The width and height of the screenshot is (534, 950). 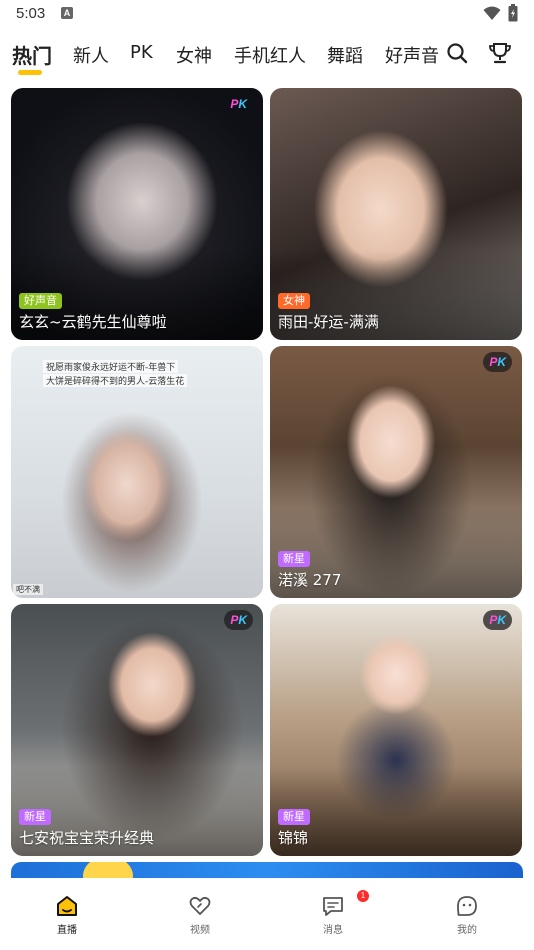 I want to click on stream-title: 雨田-好运-满满, so click(x=328, y=322).